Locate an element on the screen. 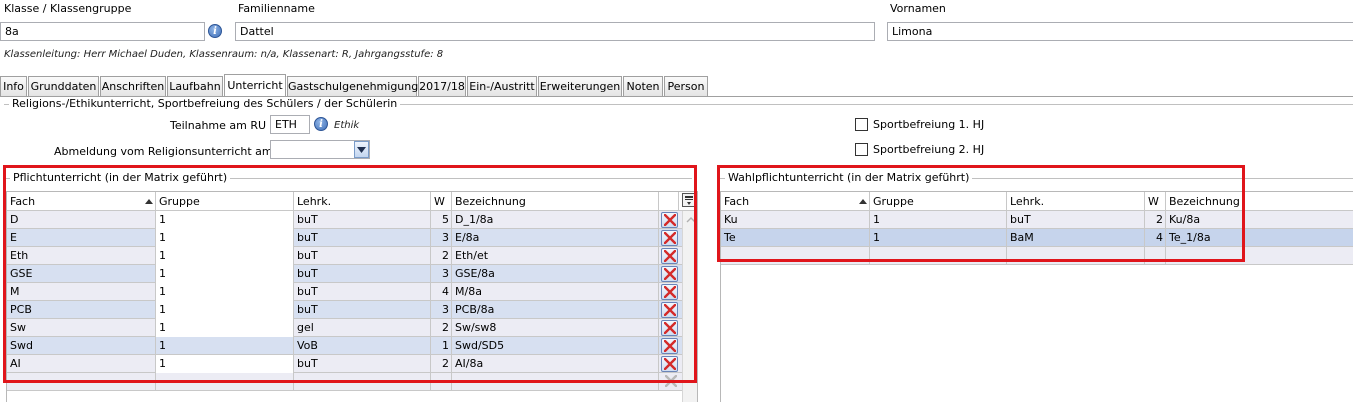  cell-bezeichnung: D_1/8a is located at coordinates (555, 220).